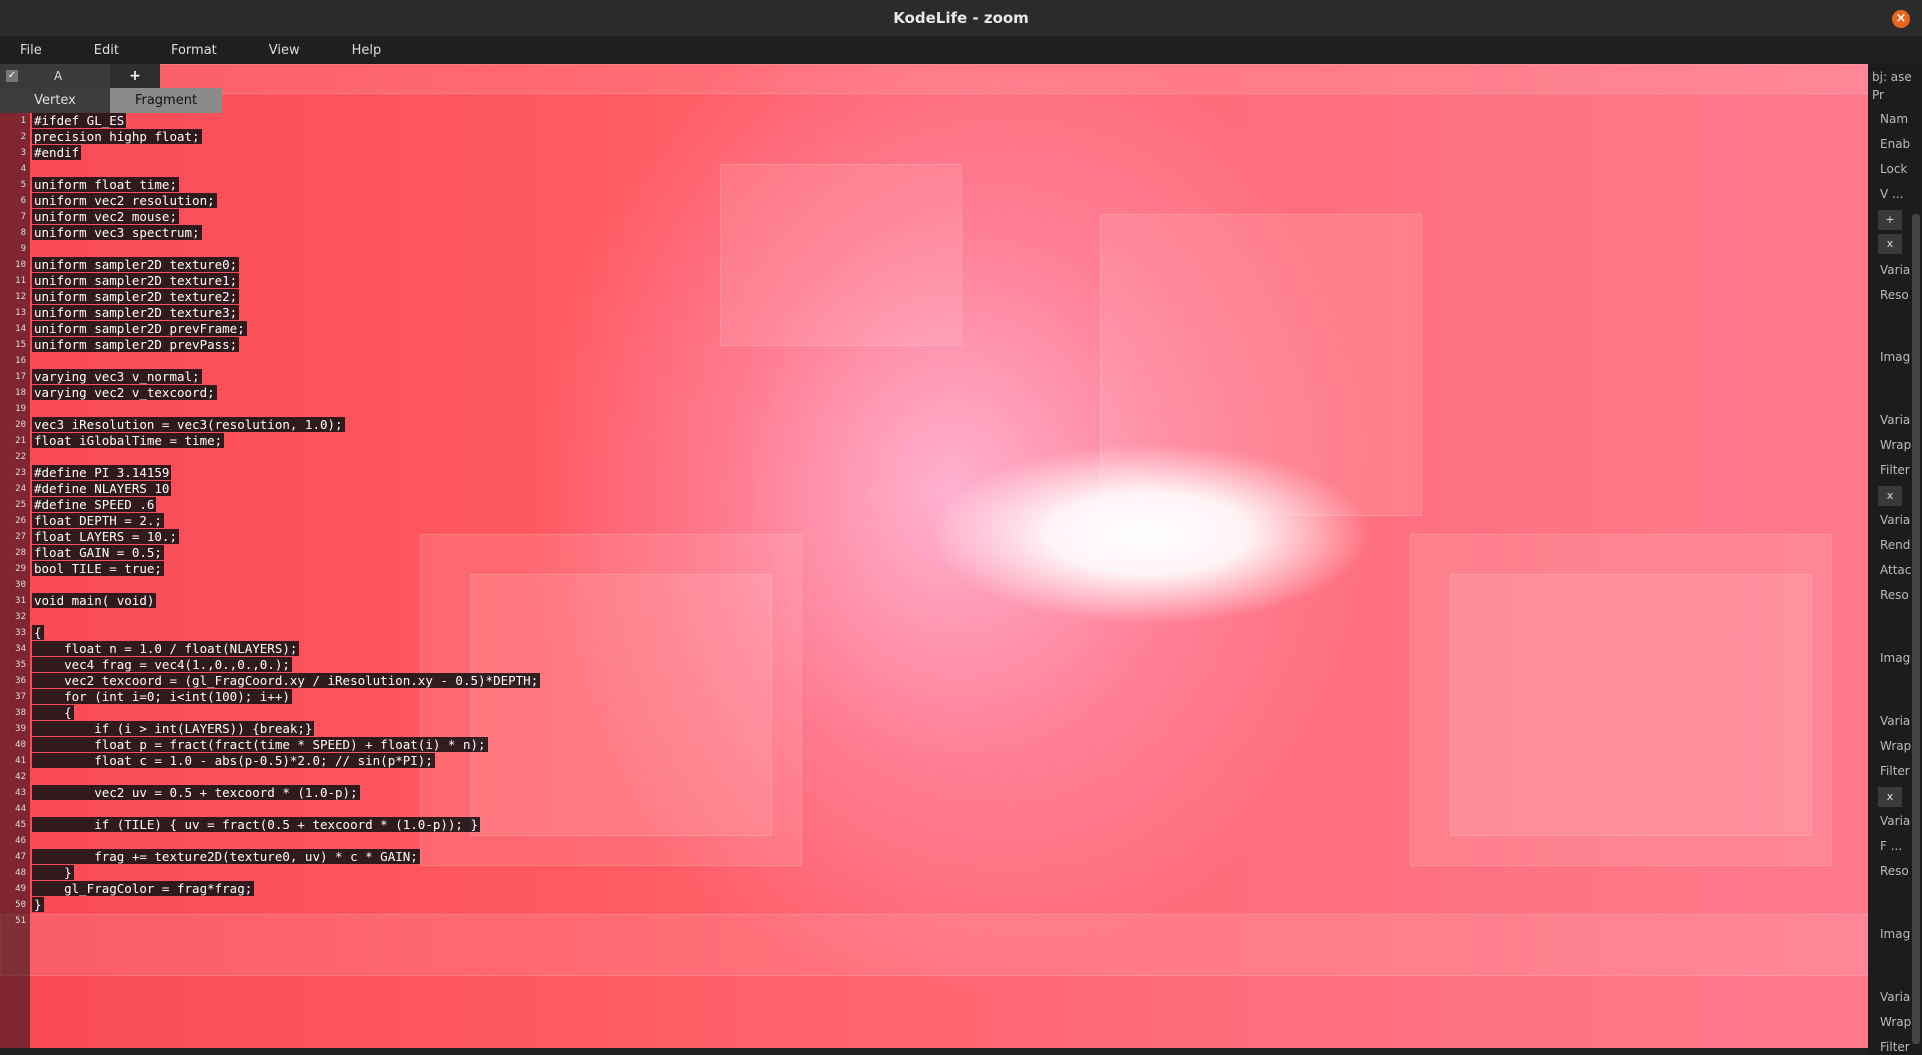 This screenshot has height=1055, width=1922. I want to click on code-line: float n = 1.0 / float(NLAYERS);, so click(166, 649).